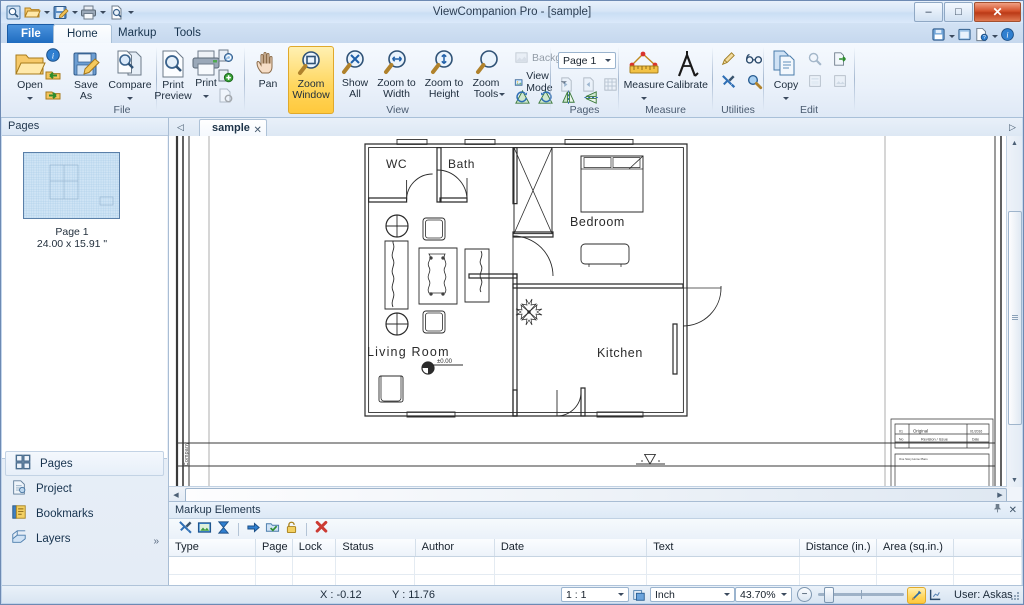 The width and height of the screenshot is (1024, 605). I want to click on export-icon, so click(53, 95).